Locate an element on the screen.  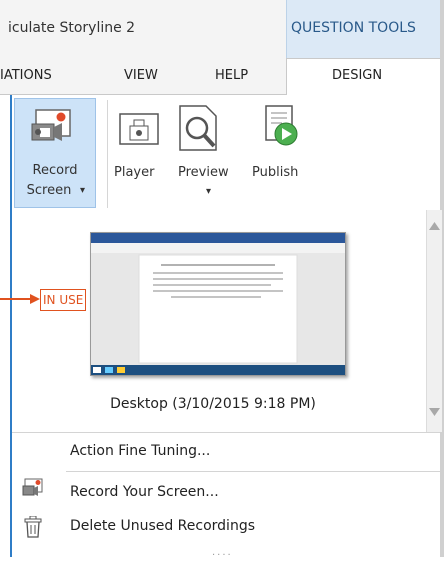
desktop-preview-image is located at coordinates (218, 304).